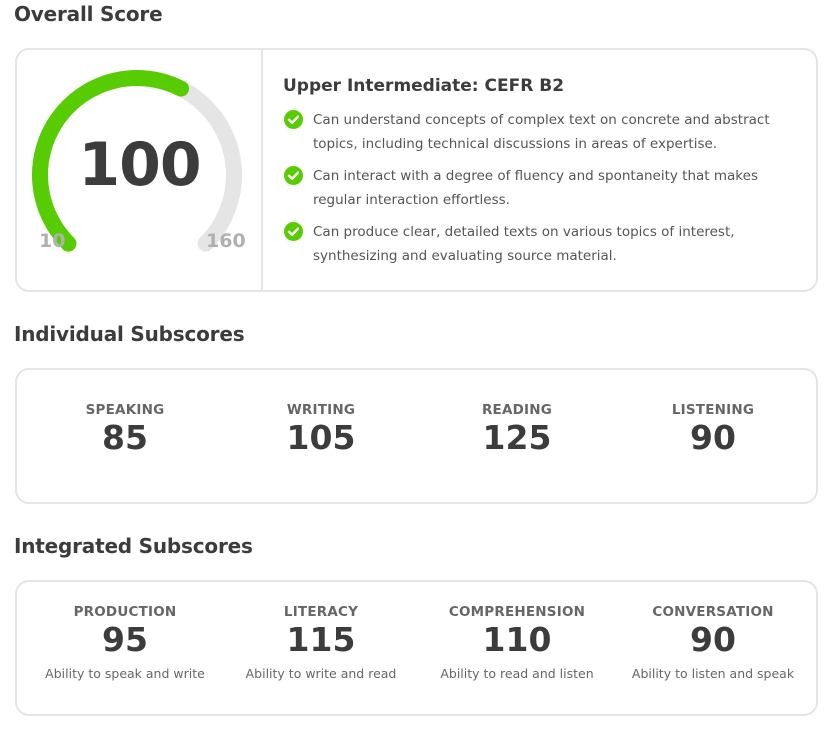  I want to click on subscore-description: Ability to write and read, so click(321, 673).